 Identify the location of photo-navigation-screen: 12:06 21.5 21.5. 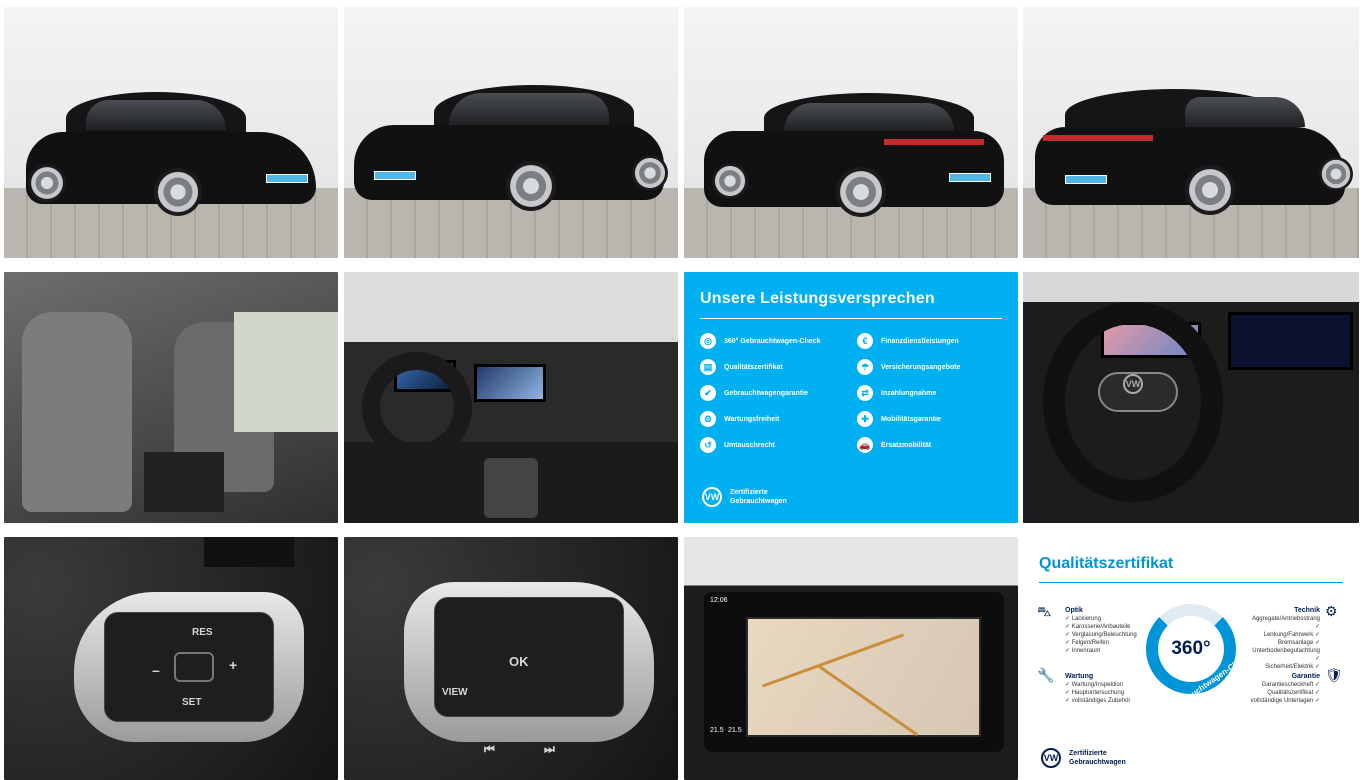
(851, 658).